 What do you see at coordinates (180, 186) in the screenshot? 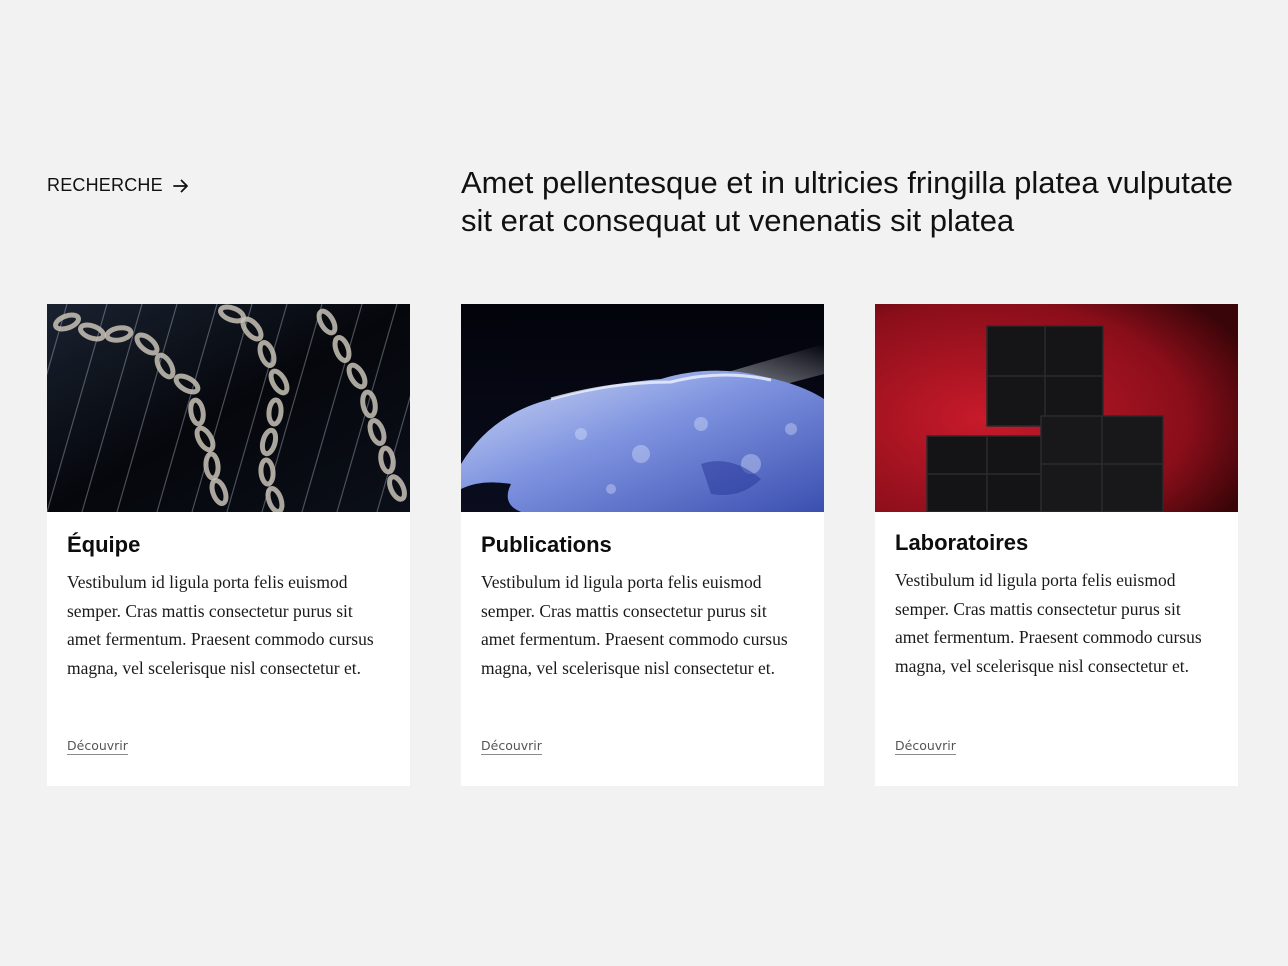
I see `arrow-right-icon` at bounding box center [180, 186].